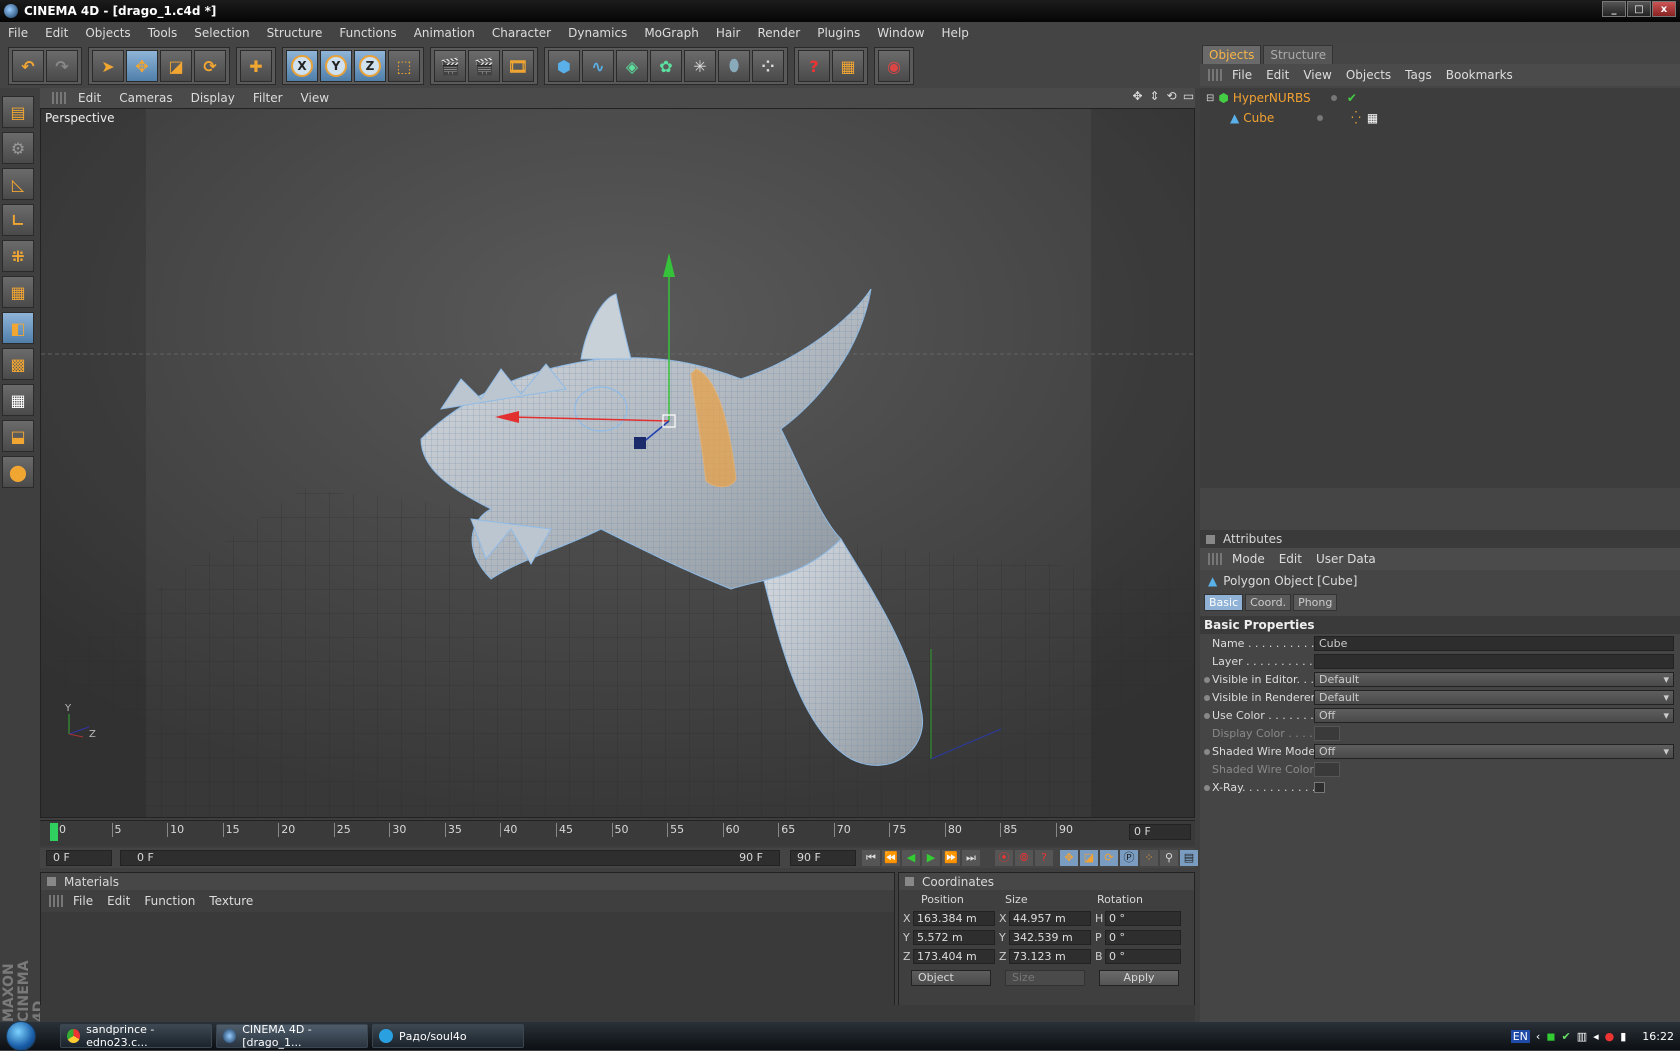 Image resolution: width=1680 pixels, height=1051 pixels. Describe the element at coordinates (1188, 96) in the screenshot. I see `maximize-view-icon: ▭` at that location.